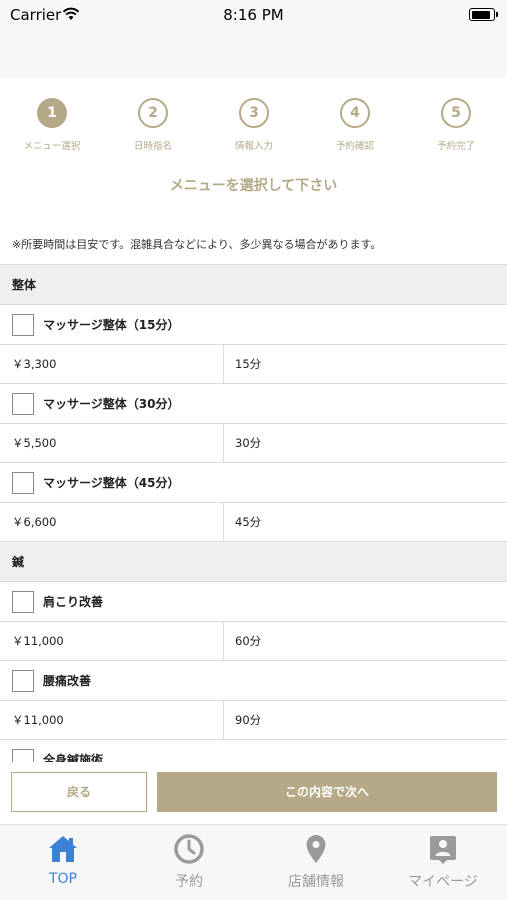 This screenshot has height=900, width=507. What do you see at coordinates (455, 146) in the screenshot?
I see `step-5-label: 予約完了` at bounding box center [455, 146].